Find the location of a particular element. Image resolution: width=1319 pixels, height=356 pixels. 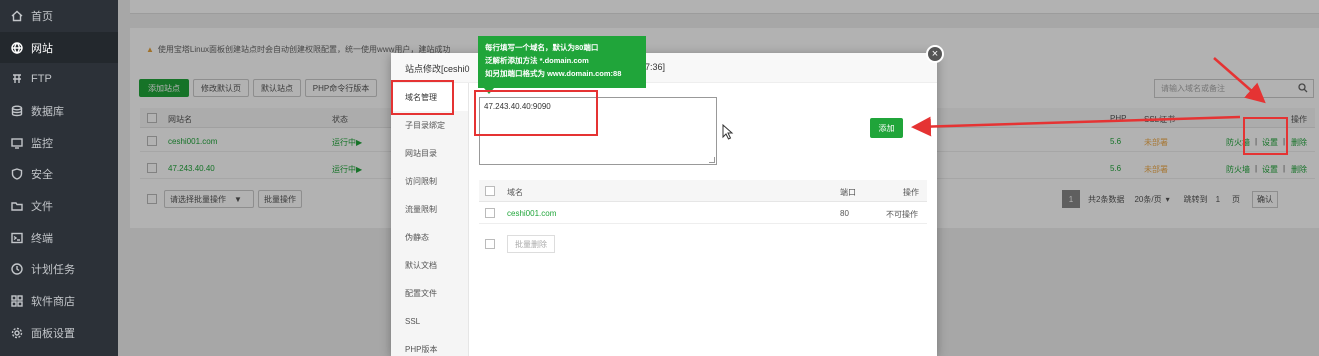

menu-ssl: SSL is located at coordinates (429, 321).